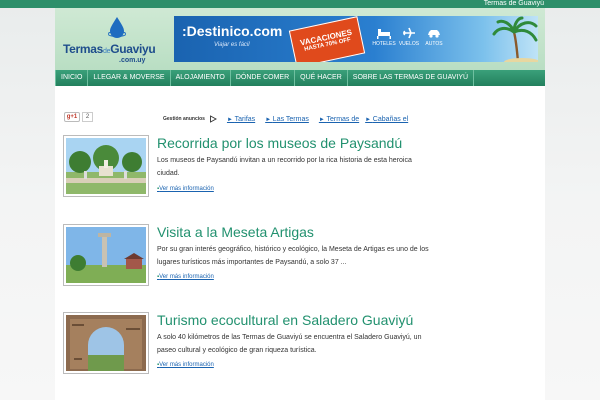 This screenshot has width=600, height=400. I want to click on ad-link-las-termas: ► Las Termas, so click(287, 119).